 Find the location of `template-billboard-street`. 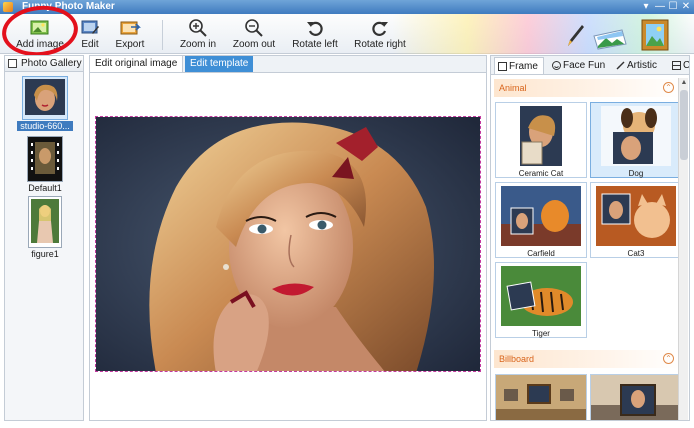

template-billboard-street is located at coordinates (636, 397).